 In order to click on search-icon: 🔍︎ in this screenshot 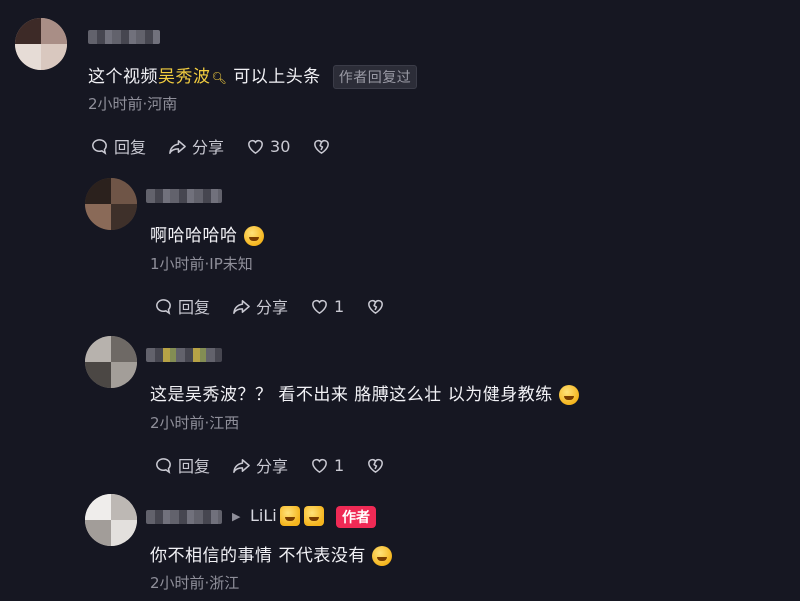, I will do `click(219, 78)`.